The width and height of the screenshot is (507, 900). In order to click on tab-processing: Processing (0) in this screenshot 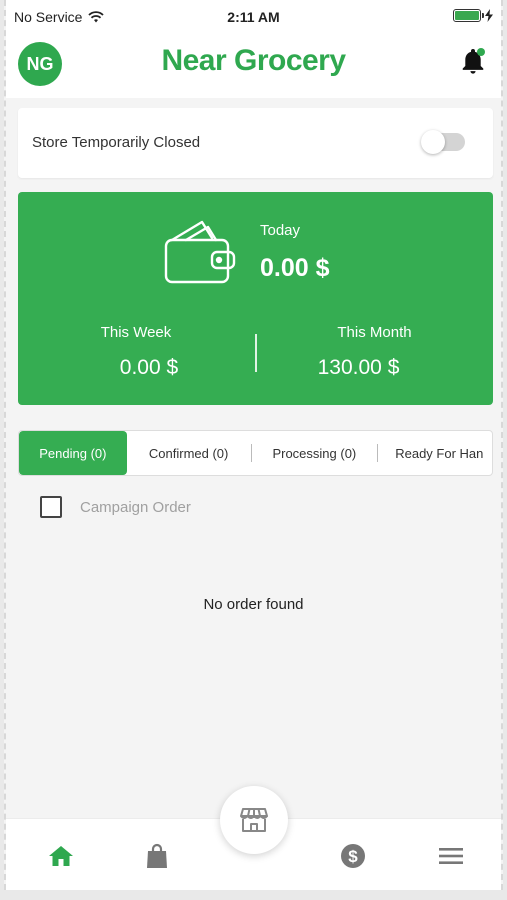, I will do `click(315, 453)`.